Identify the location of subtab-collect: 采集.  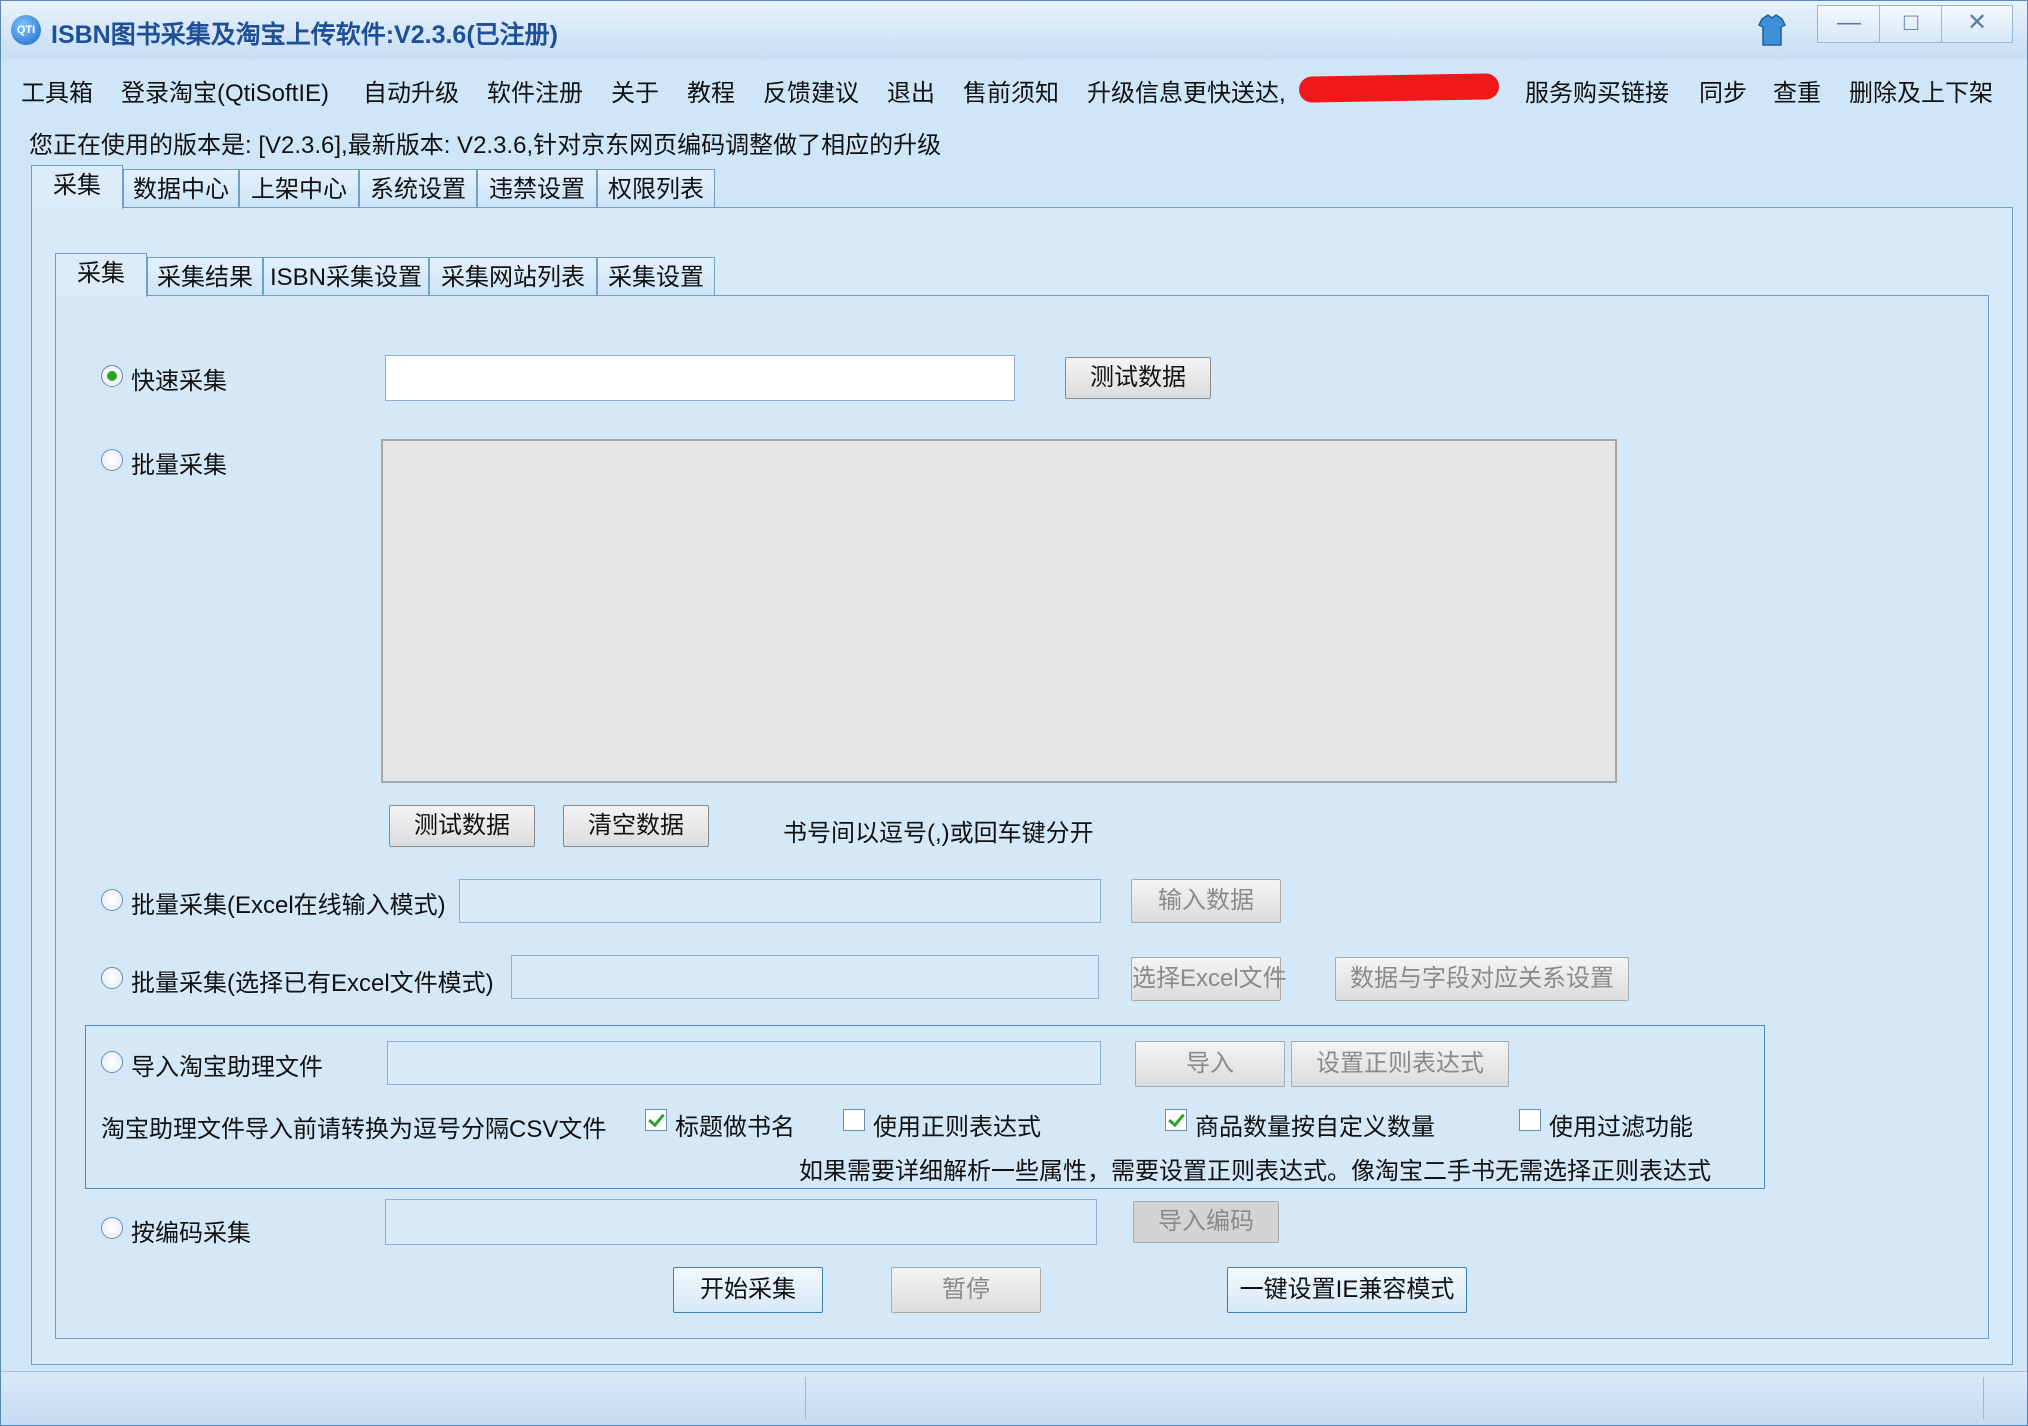
(101, 275).